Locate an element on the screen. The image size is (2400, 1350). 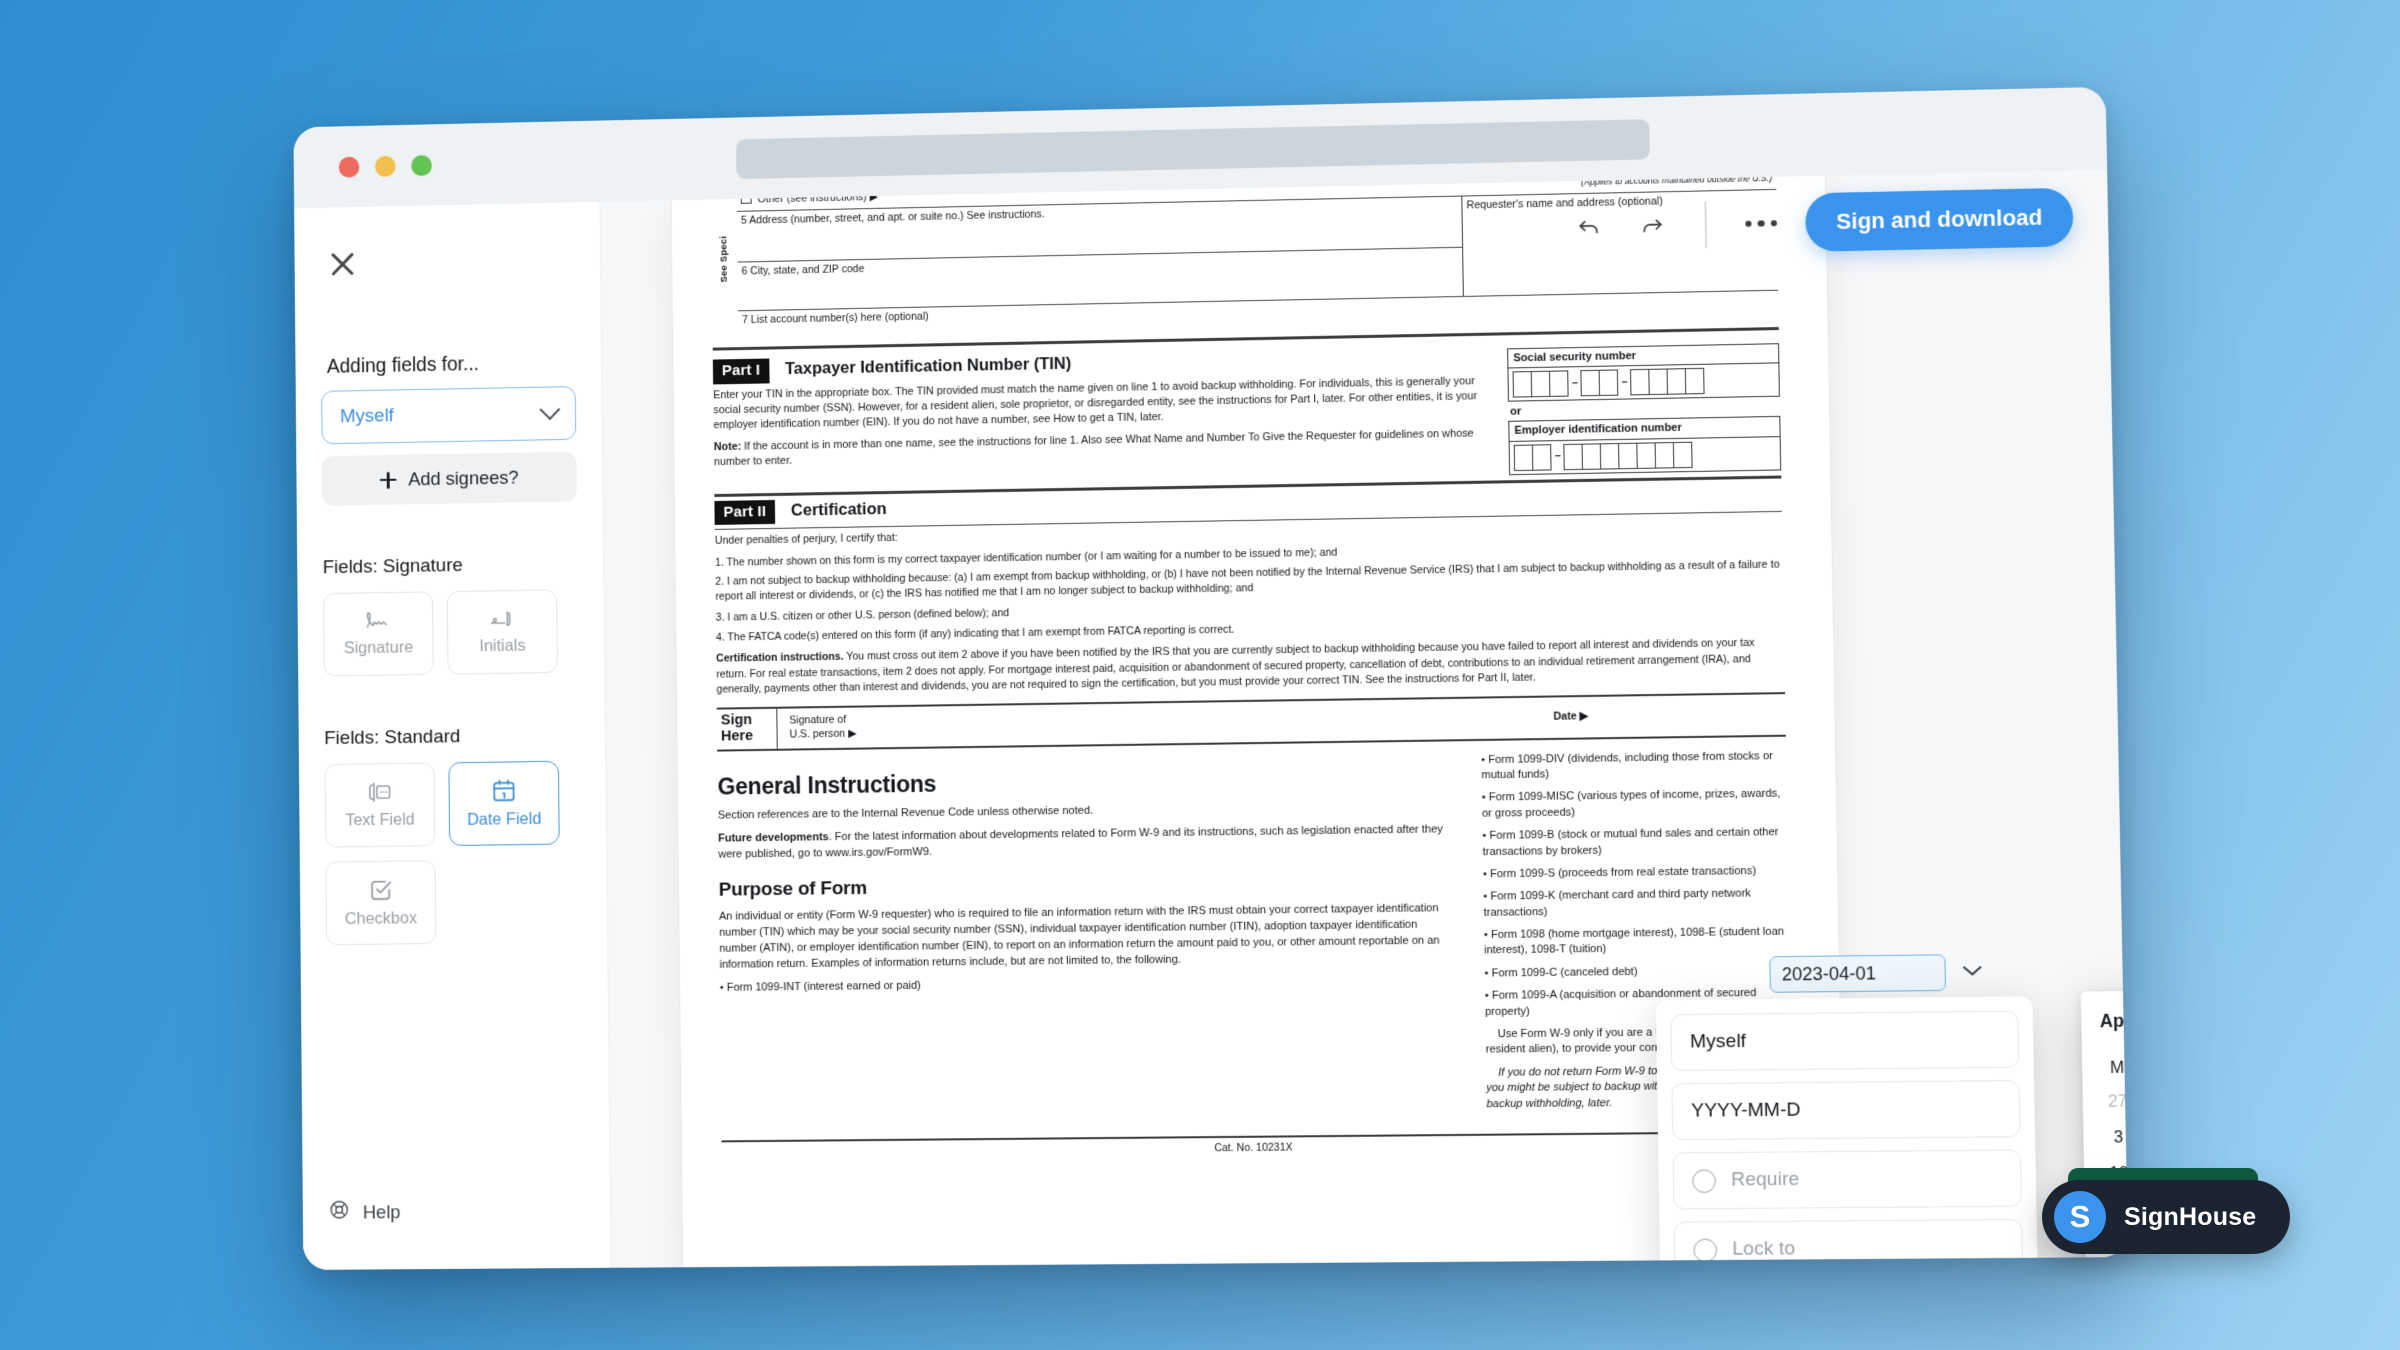
field-settings-popup: Myself YYYY-MM-D Require Lock to is located at coordinates (1847, 1132).